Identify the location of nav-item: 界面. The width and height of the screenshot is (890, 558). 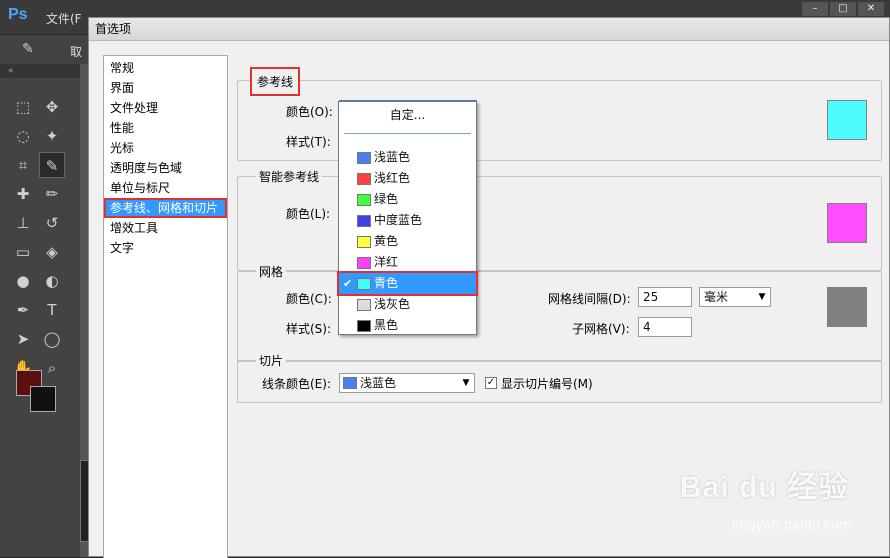
(165, 88).